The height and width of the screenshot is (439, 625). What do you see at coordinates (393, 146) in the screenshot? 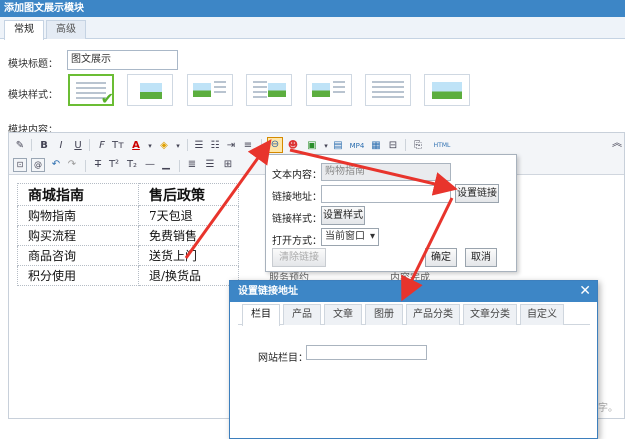
I see `hr-icon: ⊟` at bounding box center [393, 146].